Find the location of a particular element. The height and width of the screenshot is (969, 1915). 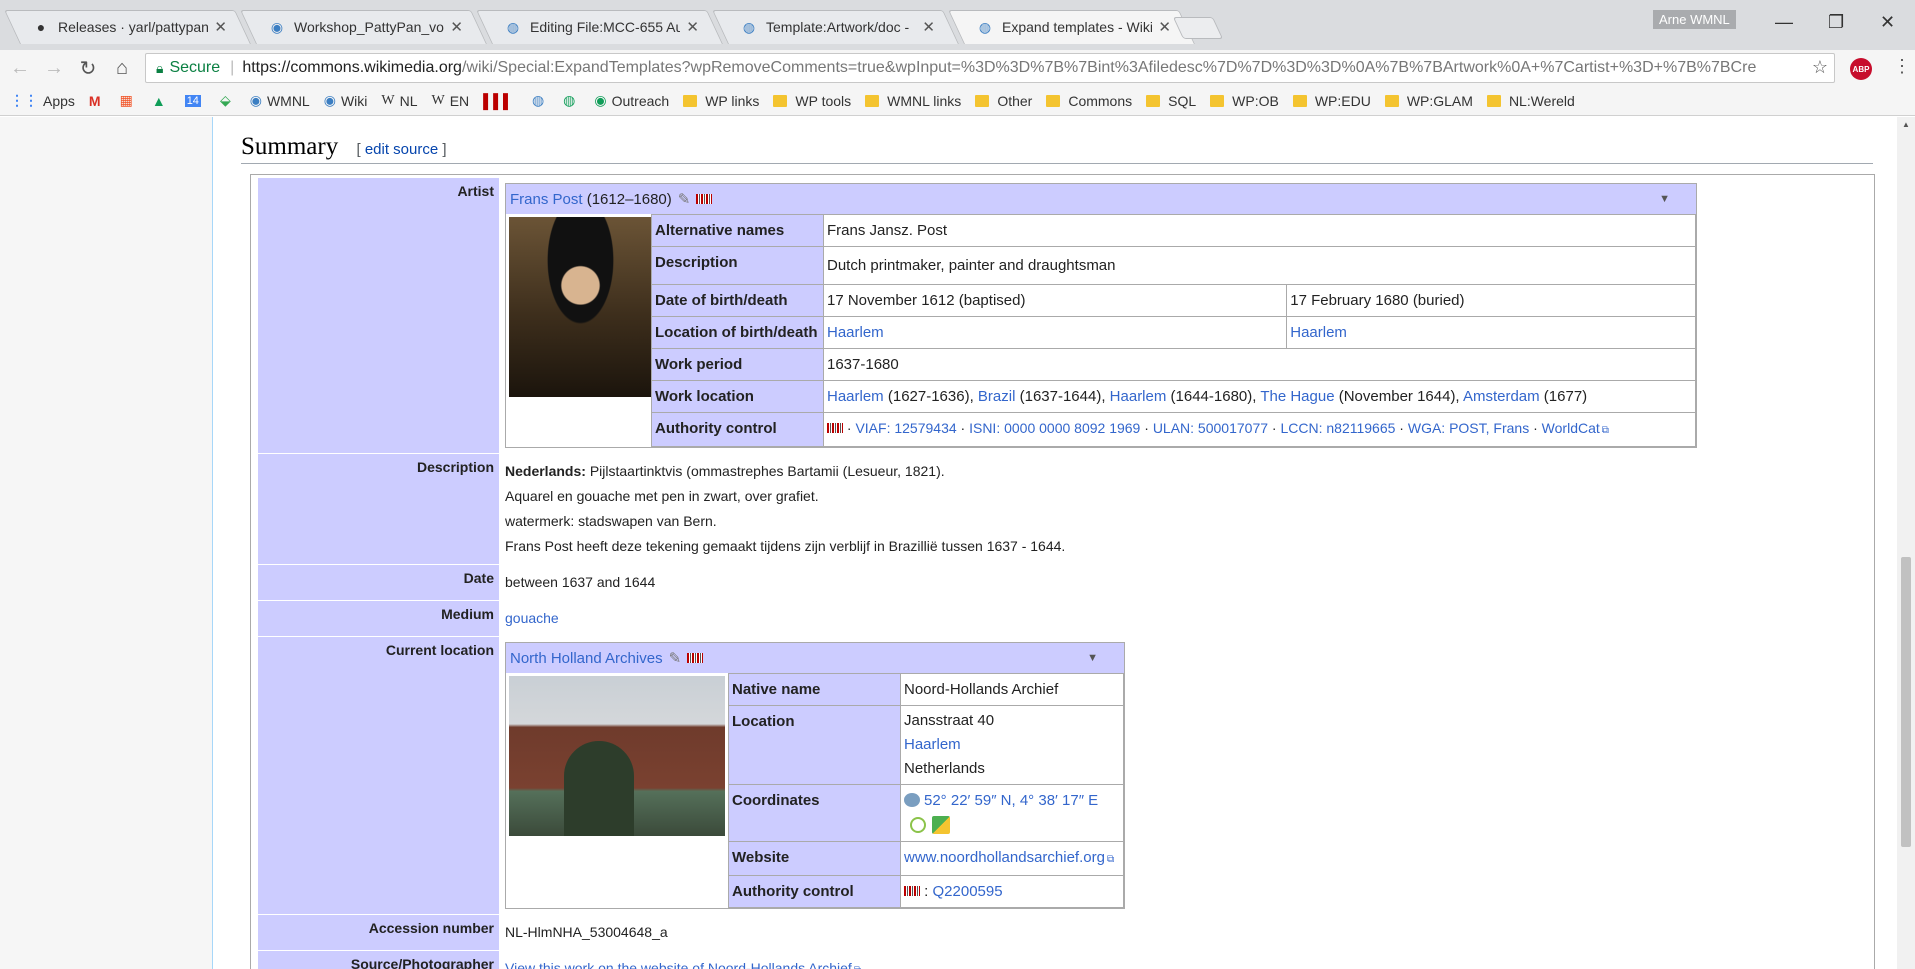

wikidata-id-link: Q2200595 is located at coordinates (968, 891).